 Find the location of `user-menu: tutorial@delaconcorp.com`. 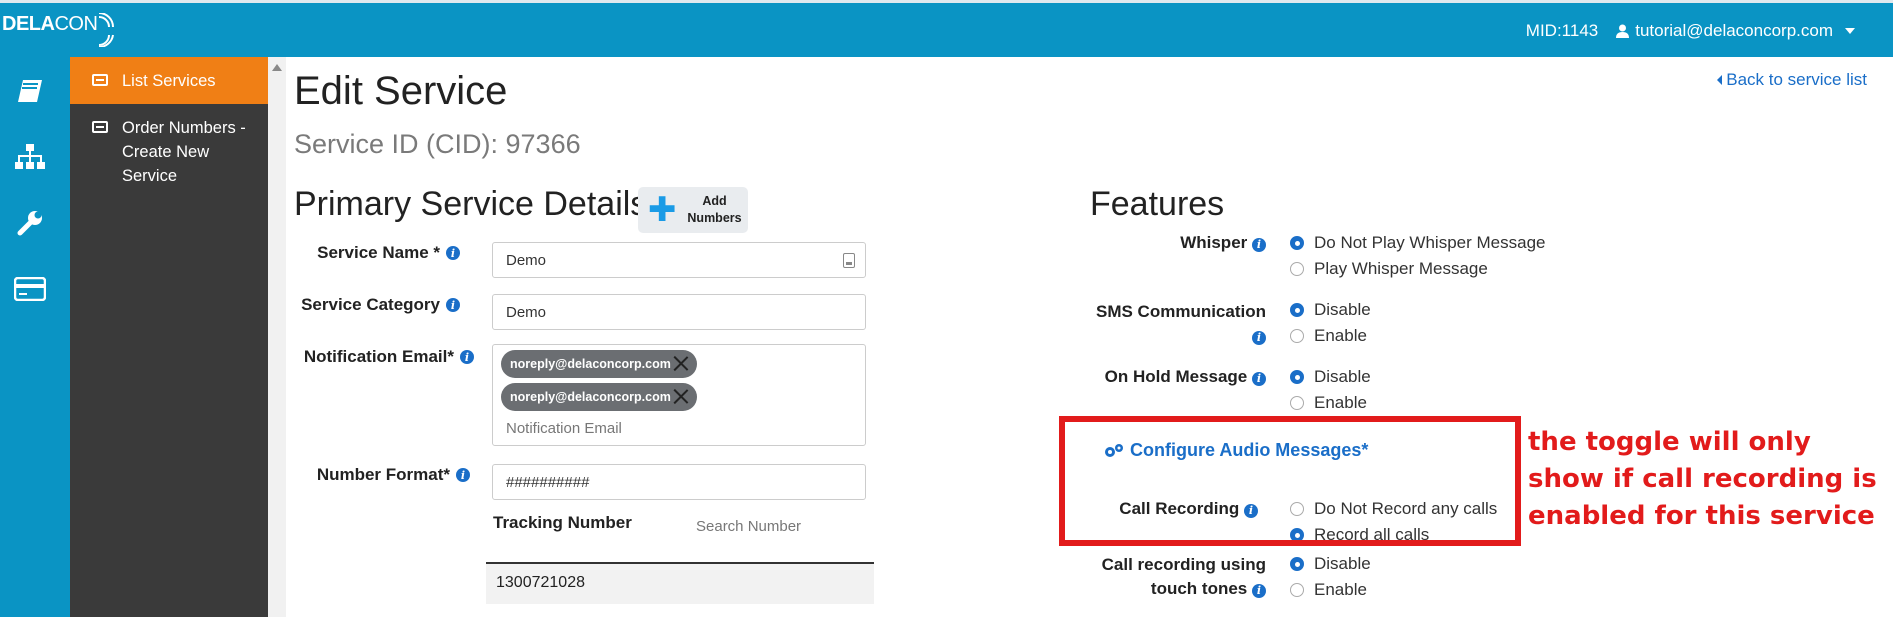

user-menu: tutorial@delaconcorp.com is located at coordinates (1735, 31).